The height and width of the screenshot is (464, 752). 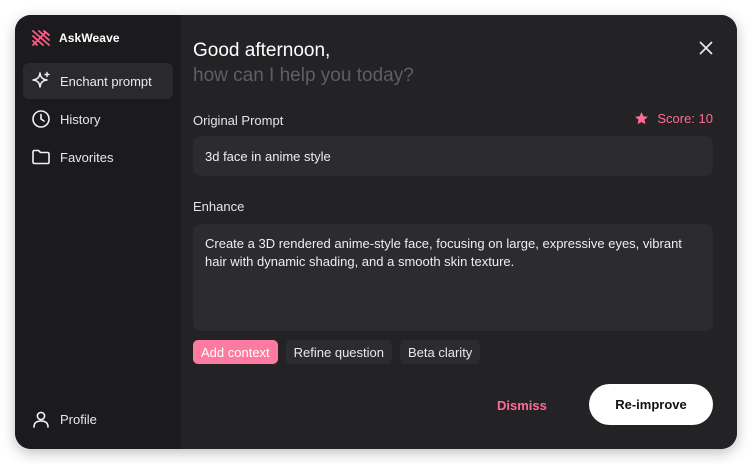 What do you see at coordinates (41, 38) in the screenshot?
I see `askweave-logo-icon` at bounding box center [41, 38].